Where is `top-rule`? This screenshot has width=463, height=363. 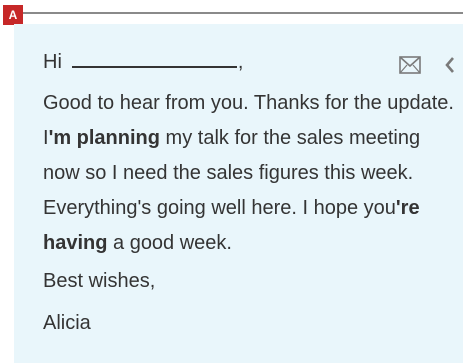
top-rule is located at coordinates (242, 13).